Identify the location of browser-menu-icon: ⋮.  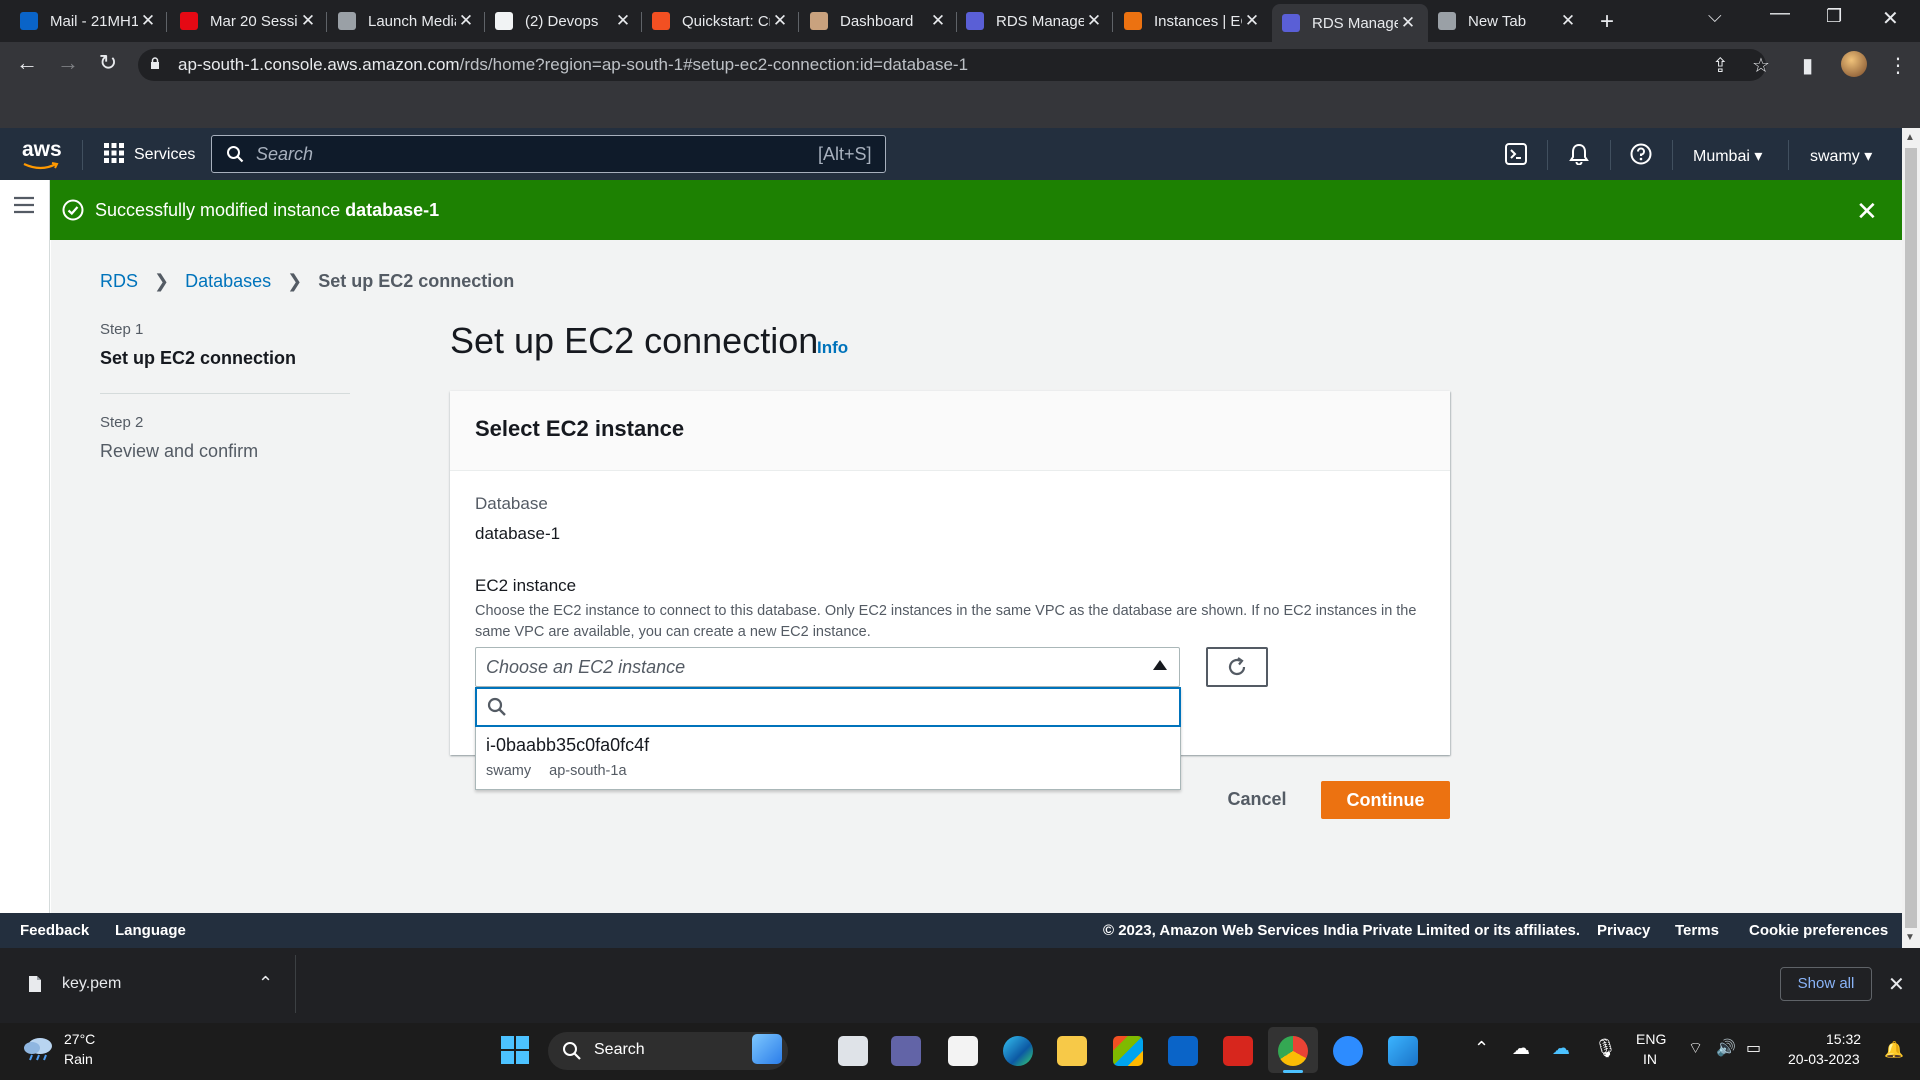
(1898, 65).